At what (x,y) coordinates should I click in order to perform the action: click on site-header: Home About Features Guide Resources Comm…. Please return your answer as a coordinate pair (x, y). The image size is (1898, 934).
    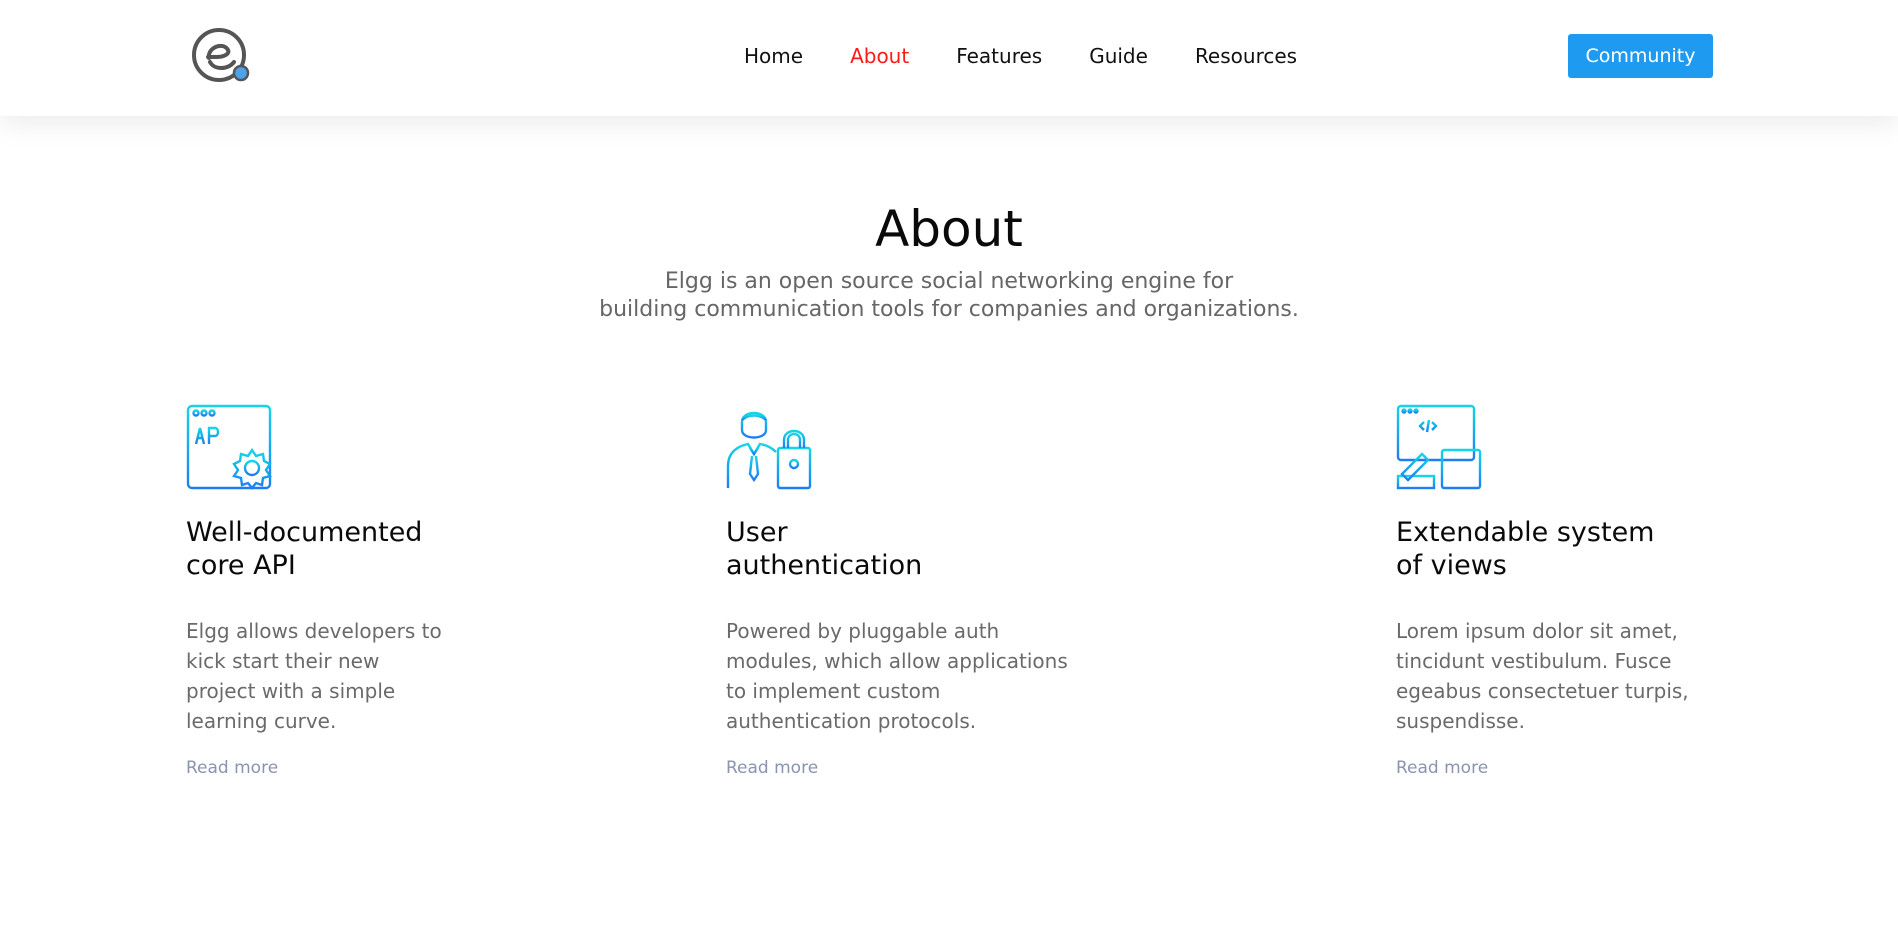
    Looking at the image, I should click on (949, 58).